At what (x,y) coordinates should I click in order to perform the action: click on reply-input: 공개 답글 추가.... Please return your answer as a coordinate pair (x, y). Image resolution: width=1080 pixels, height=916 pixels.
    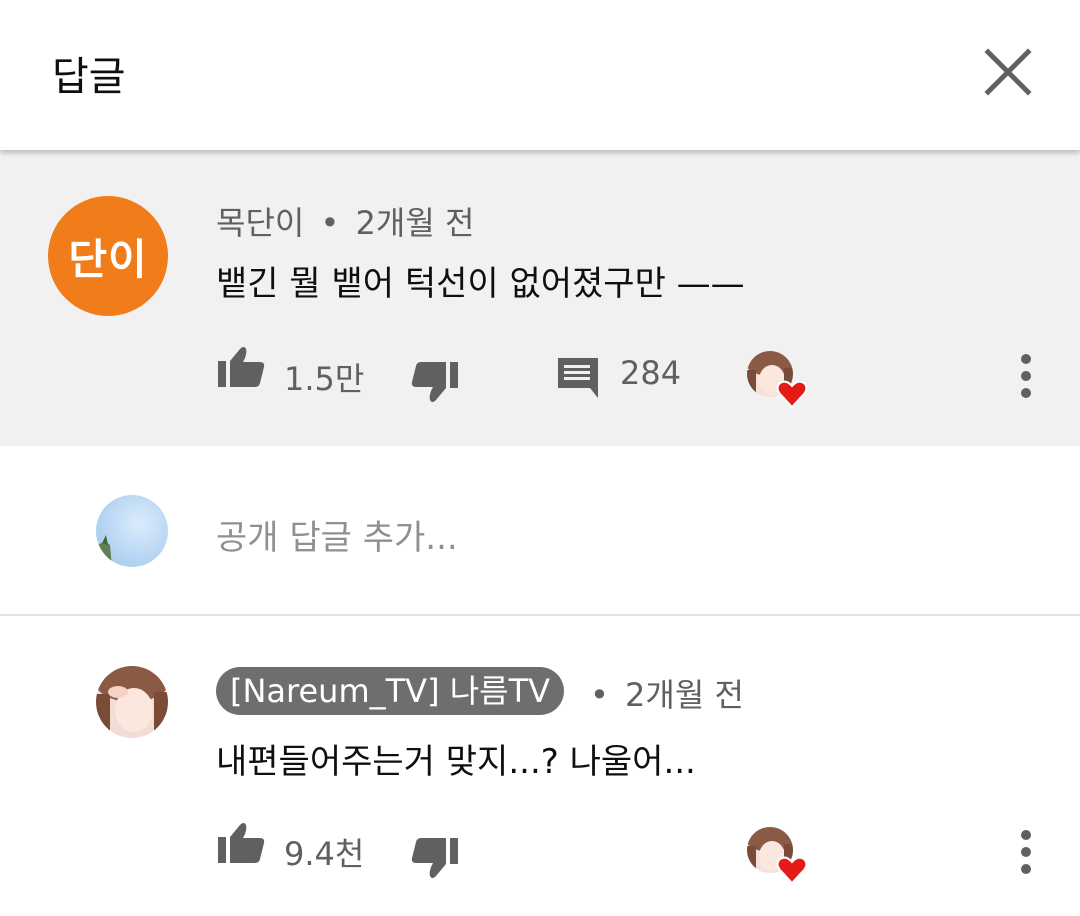
    Looking at the image, I should click on (337, 534).